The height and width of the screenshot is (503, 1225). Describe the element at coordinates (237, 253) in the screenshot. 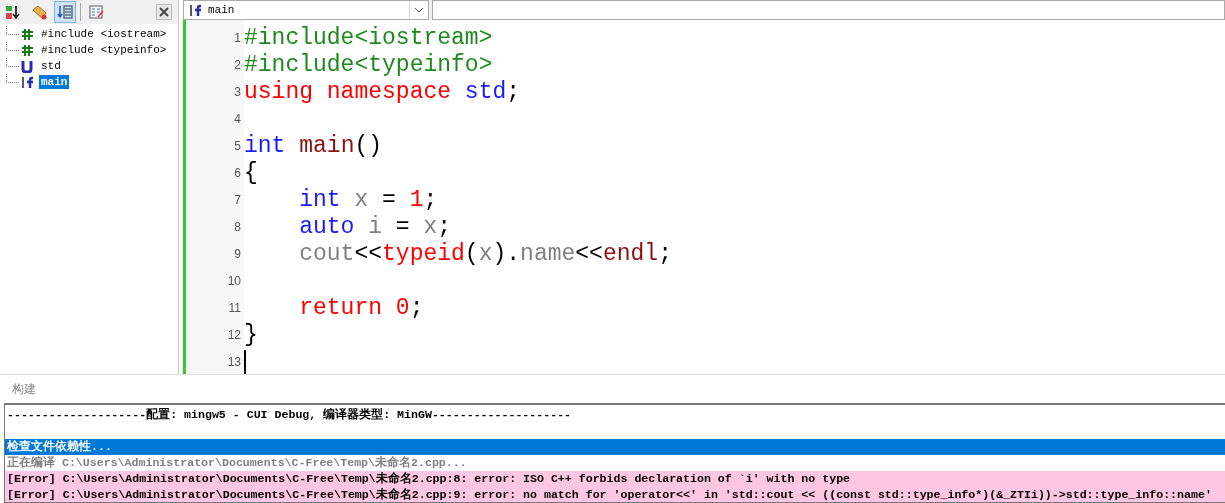

I see `line-number: 9` at that location.